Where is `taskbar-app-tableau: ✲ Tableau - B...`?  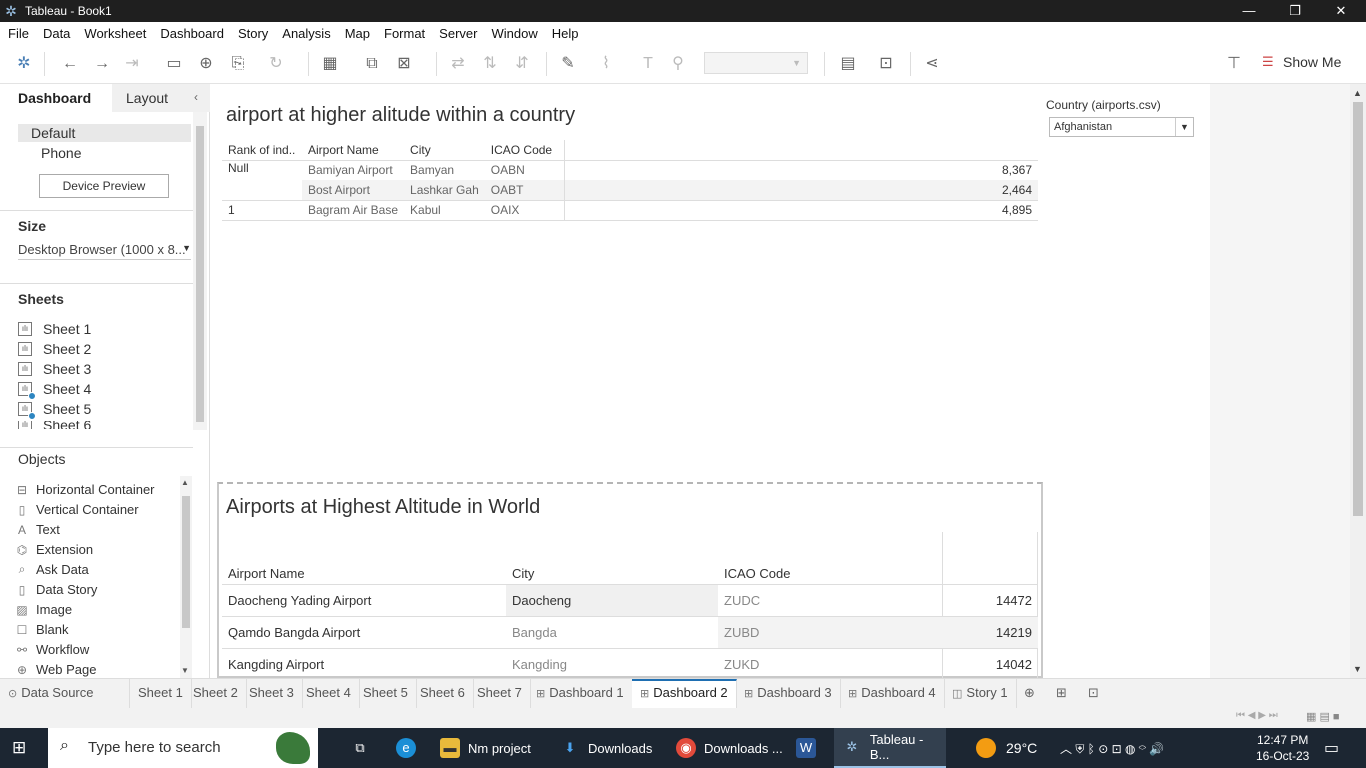 taskbar-app-tableau: ✲ Tableau - B... is located at coordinates (890, 748).